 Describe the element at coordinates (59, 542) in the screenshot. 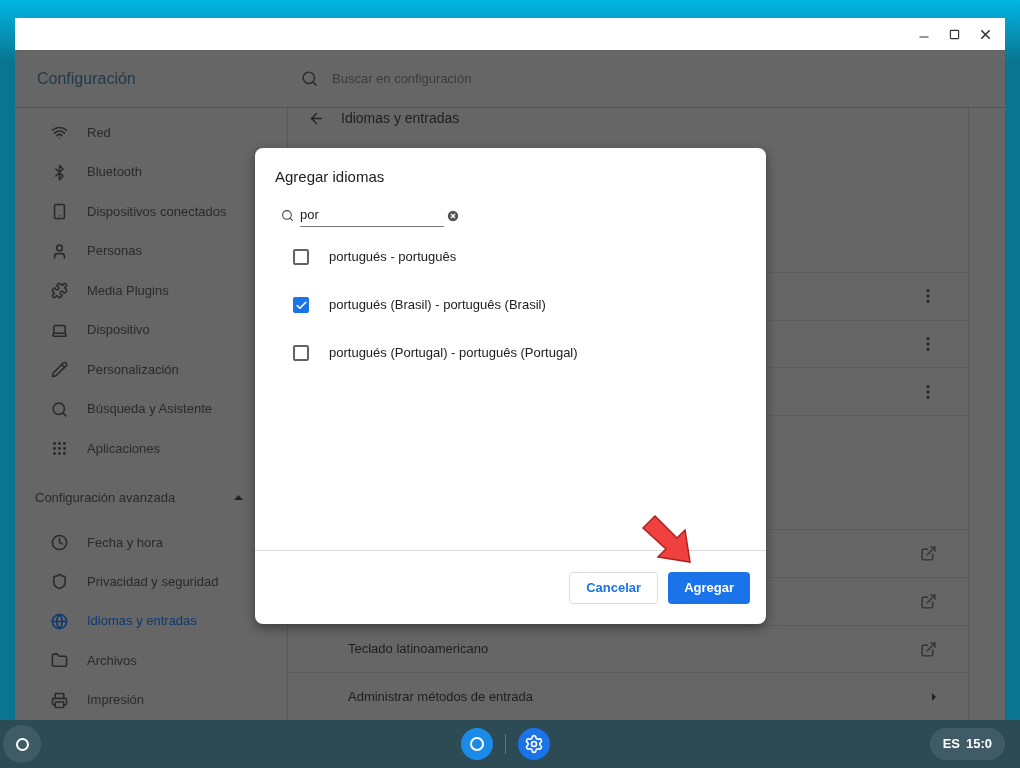

I see `clock-icon` at that location.